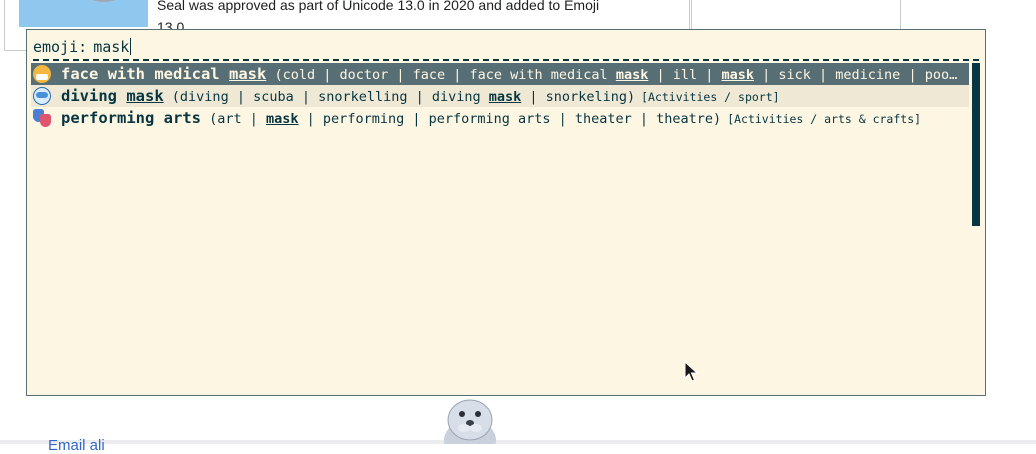 Image resolution: width=1036 pixels, height=454 pixels. I want to click on text-caret, so click(131, 46).